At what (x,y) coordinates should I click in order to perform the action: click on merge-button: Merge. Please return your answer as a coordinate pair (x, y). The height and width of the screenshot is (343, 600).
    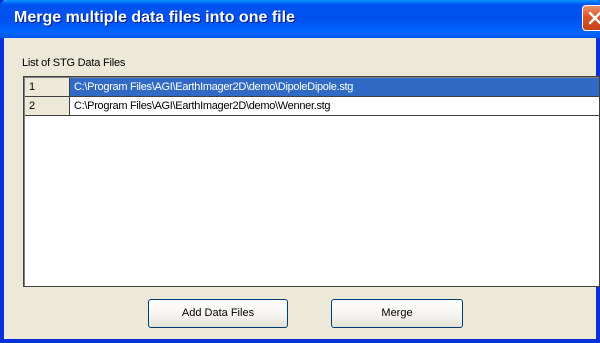
    Looking at the image, I should click on (397, 313).